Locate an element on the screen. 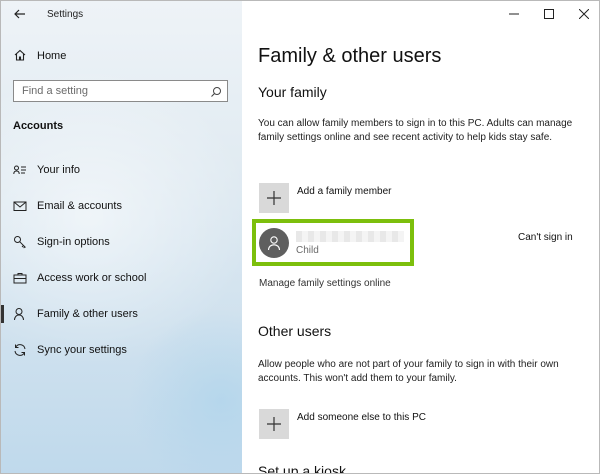 The width and height of the screenshot is (600, 474). page-title: Family & other users is located at coordinates (350, 56).